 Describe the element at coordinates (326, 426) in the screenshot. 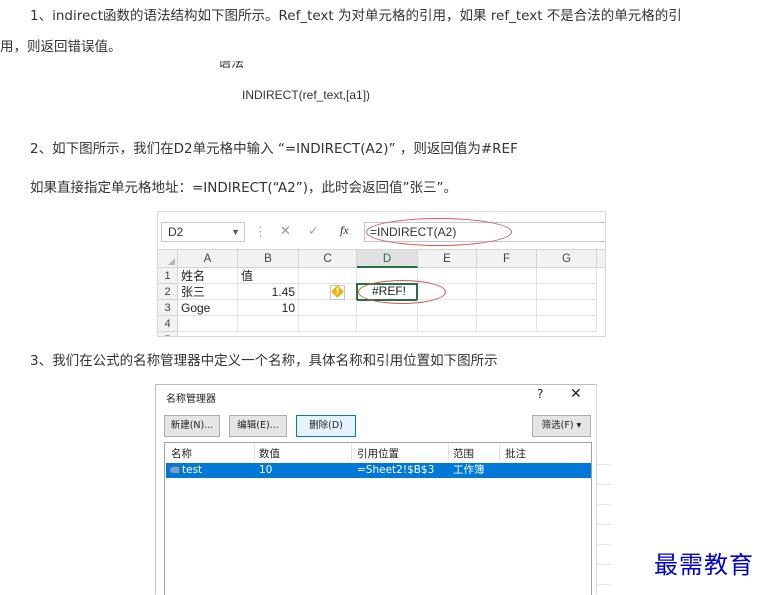

I see `delete-button: 删除(D)` at that location.